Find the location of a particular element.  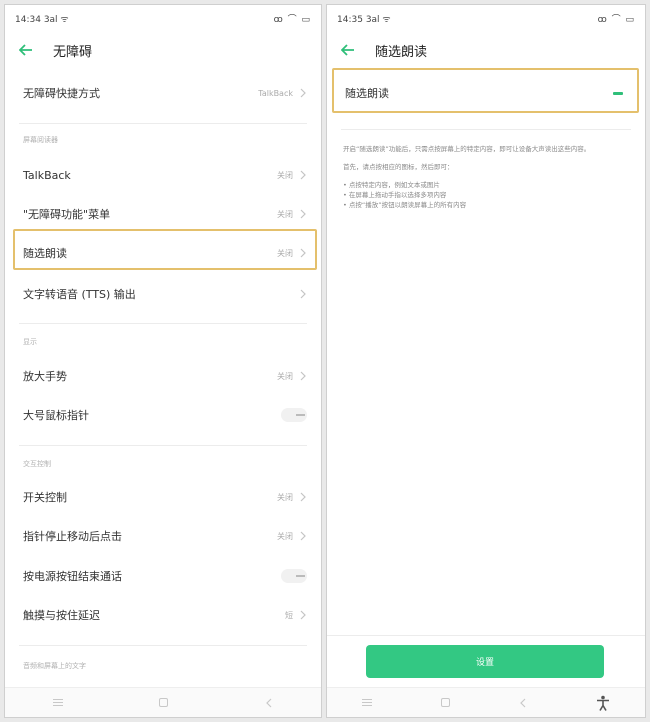

row-large-mouse-pointer: 大号鼠标指针 is located at coordinates (163, 415).